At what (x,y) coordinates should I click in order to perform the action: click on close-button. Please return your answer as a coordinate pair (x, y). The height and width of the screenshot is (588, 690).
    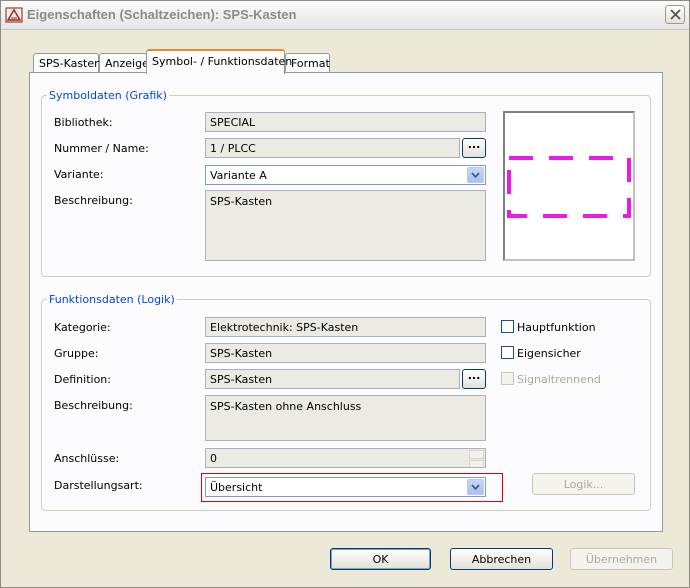
    Looking at the image, I should click on (675, 14).